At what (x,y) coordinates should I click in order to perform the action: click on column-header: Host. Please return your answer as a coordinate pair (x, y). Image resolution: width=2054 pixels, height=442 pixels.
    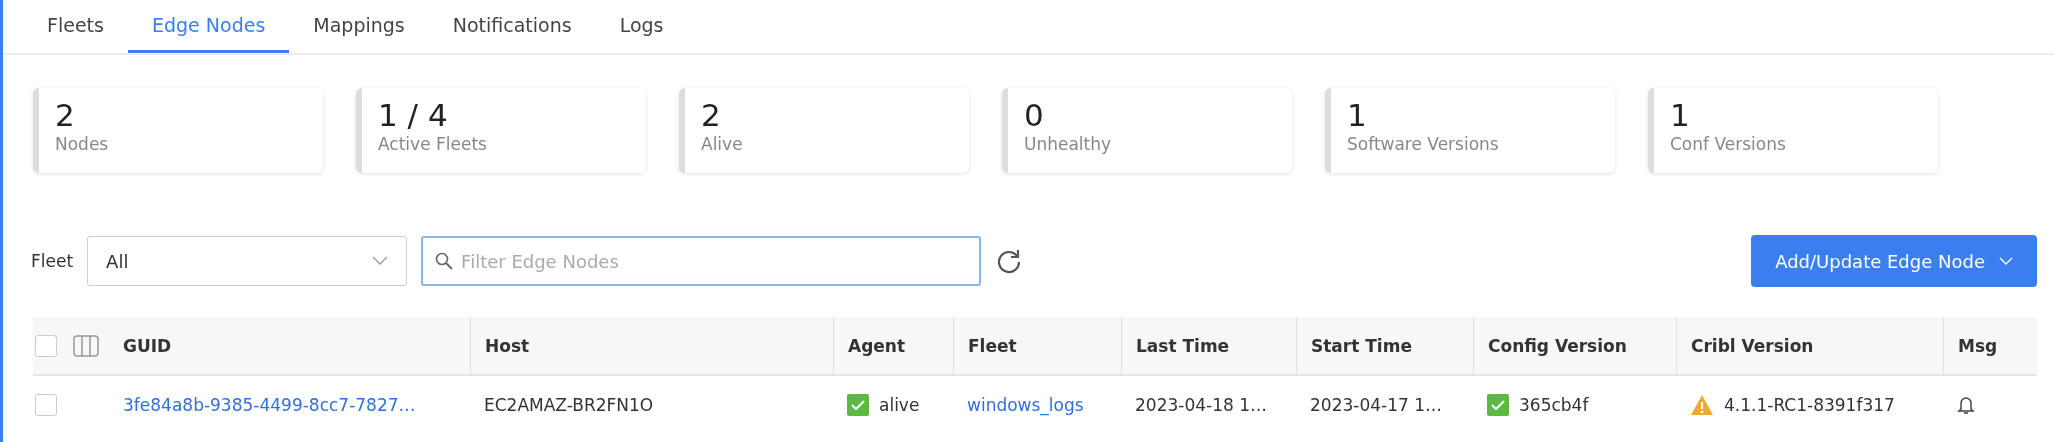
    Looking at the image, I should click on (651, 345).